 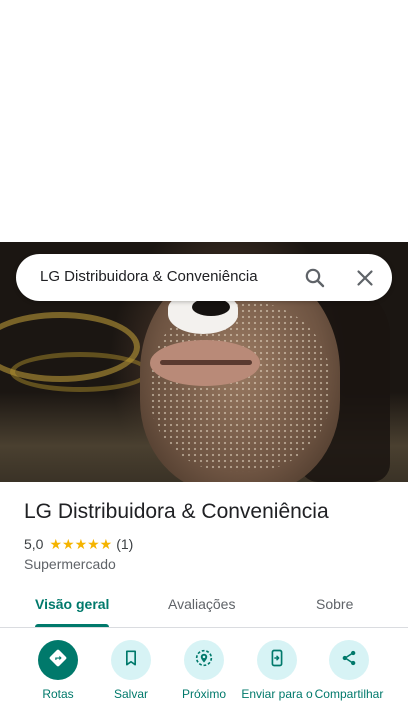 I want to click on rating-stars: ★★★★★, so click(x=81, y=543).